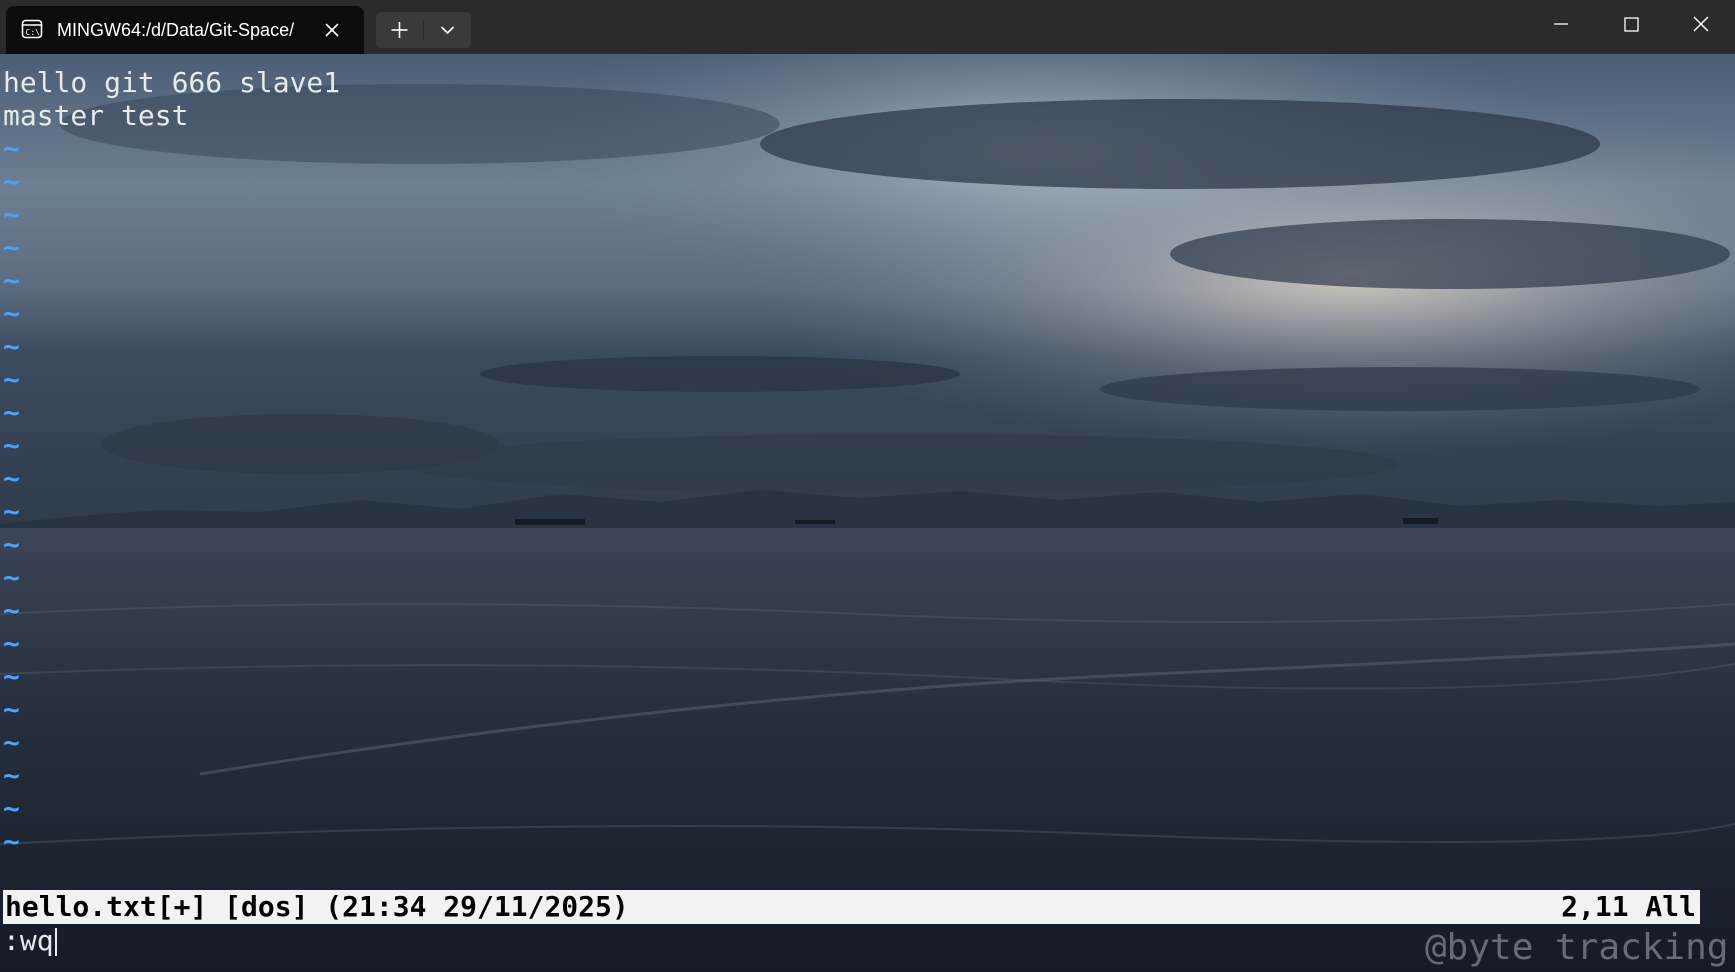 The image size is (1735, 972). I want to click on maximize-button, so click(1631, 24).